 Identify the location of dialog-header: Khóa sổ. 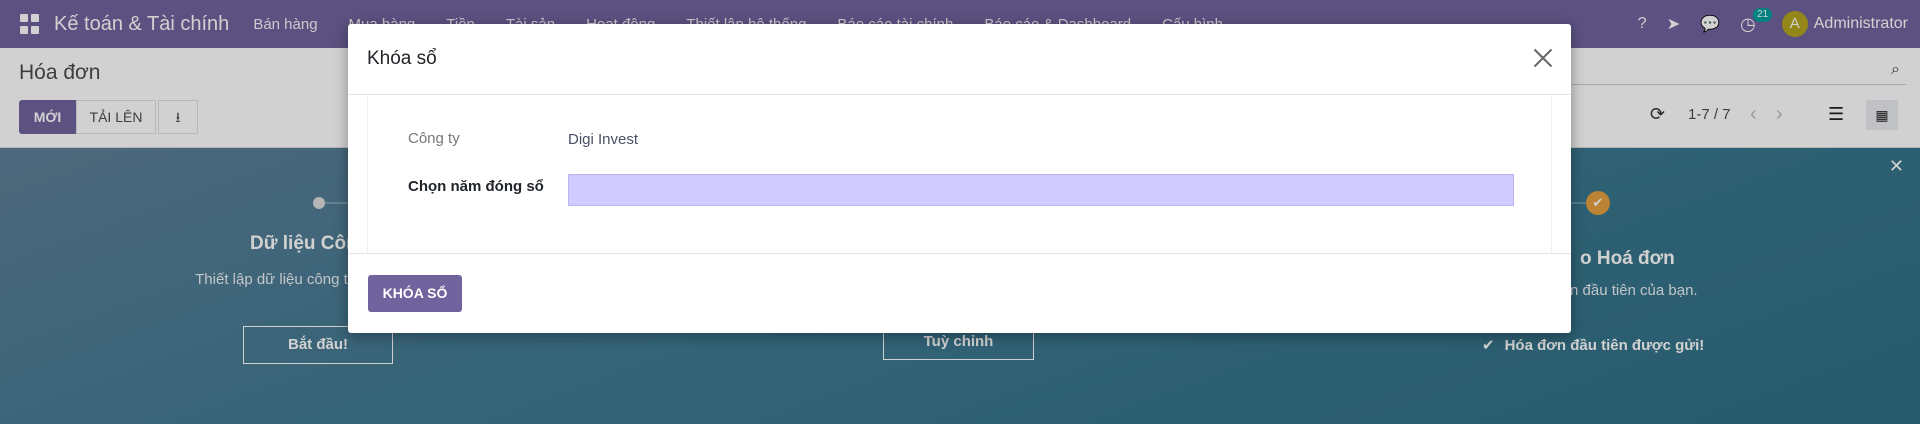
(959, 59).